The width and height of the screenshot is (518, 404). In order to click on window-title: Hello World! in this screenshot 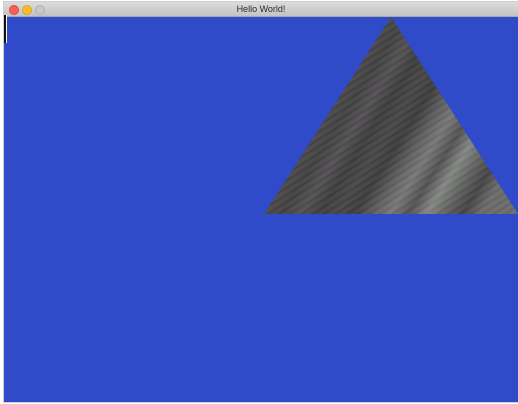, I will do `click(261, 9)`.